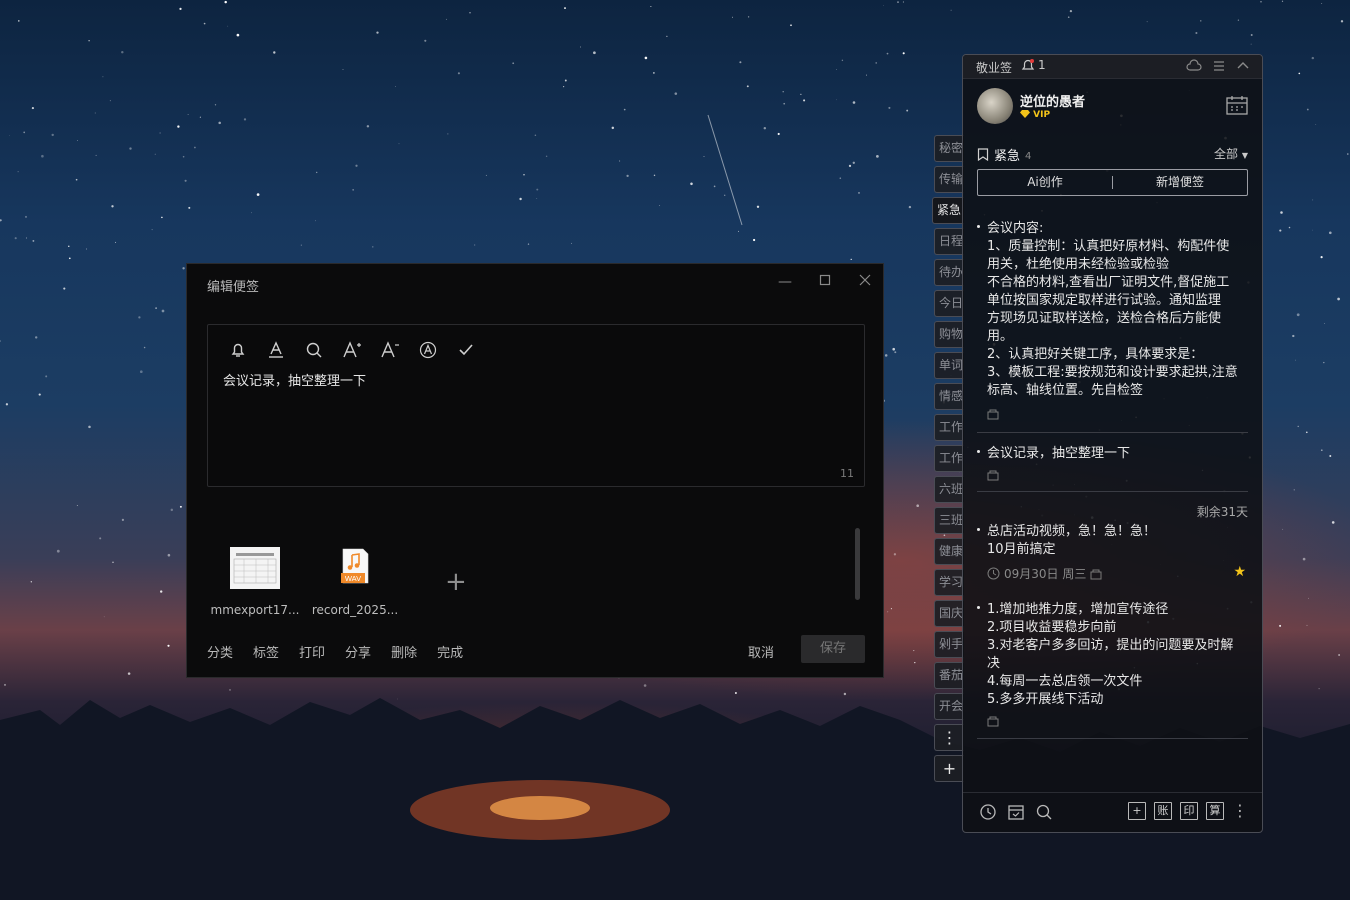  What do you see at coordinates (456, 582) in the screenshot?
I see `add-attachment-button: +` at bounding box center [456, 582].